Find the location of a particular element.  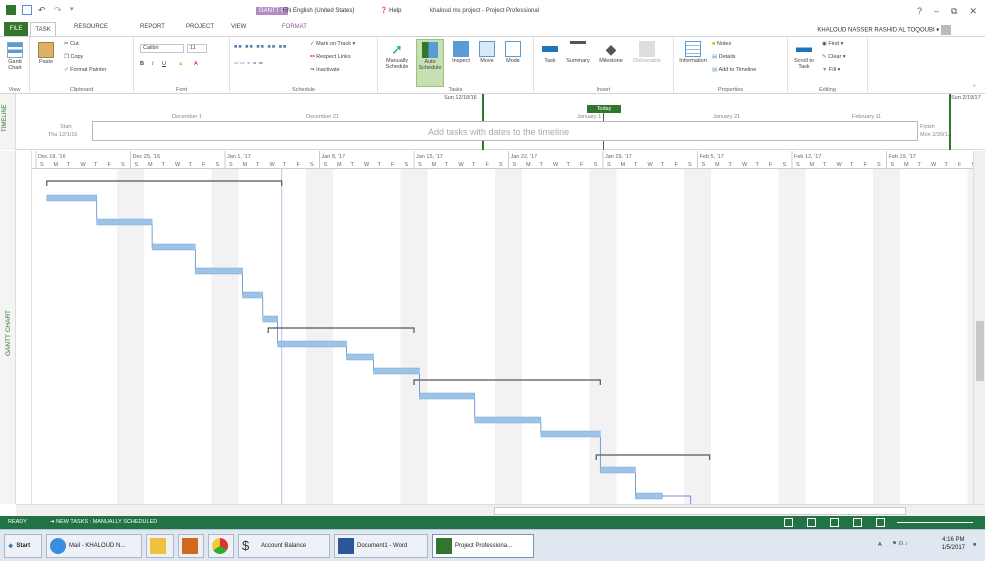

mark-on-track-button: ✓ Mark on Track ▾ is located at coordinates (332, 44).